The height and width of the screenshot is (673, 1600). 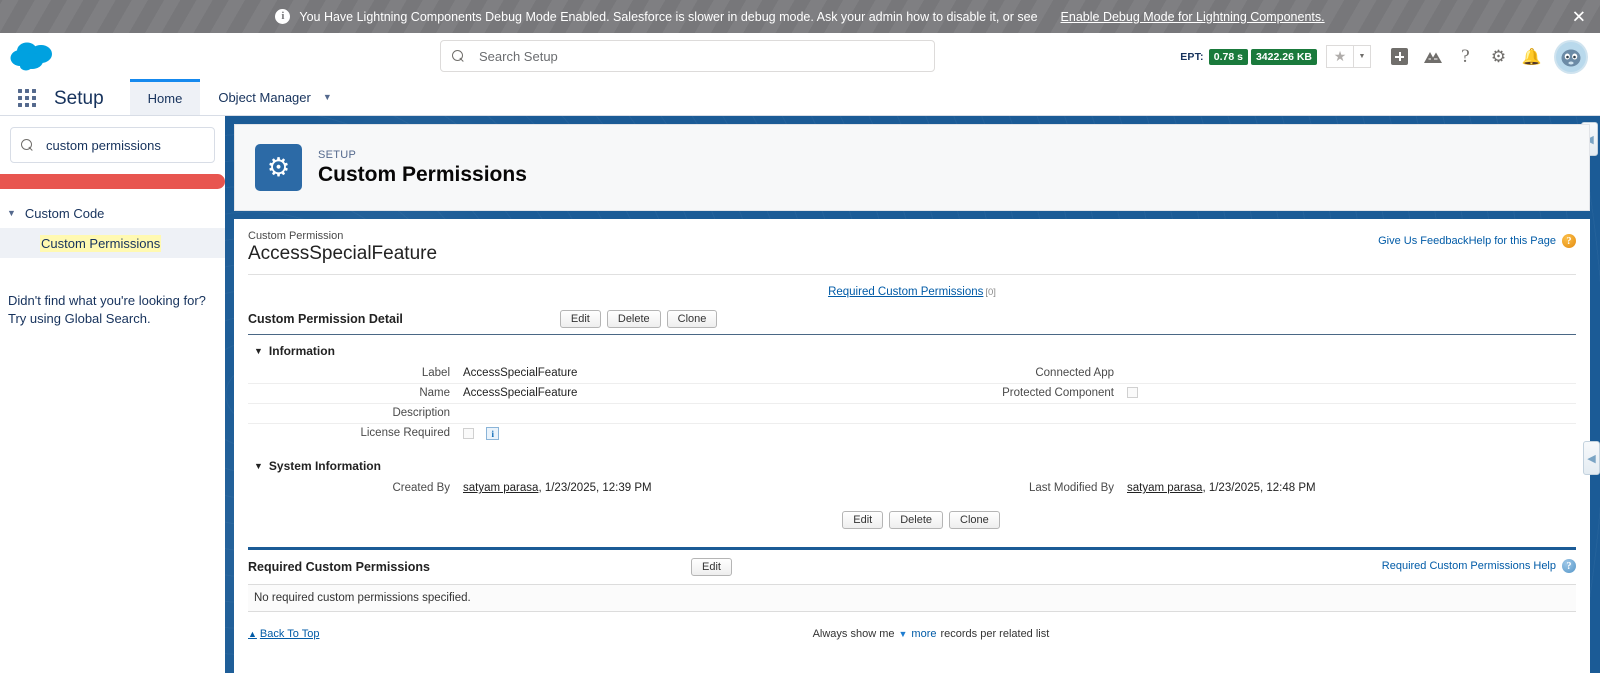 What do you see at coordinates (252, 634) in the screenshot?
I see `caret-up-icon: ▲` at bounding box center [252, 634].